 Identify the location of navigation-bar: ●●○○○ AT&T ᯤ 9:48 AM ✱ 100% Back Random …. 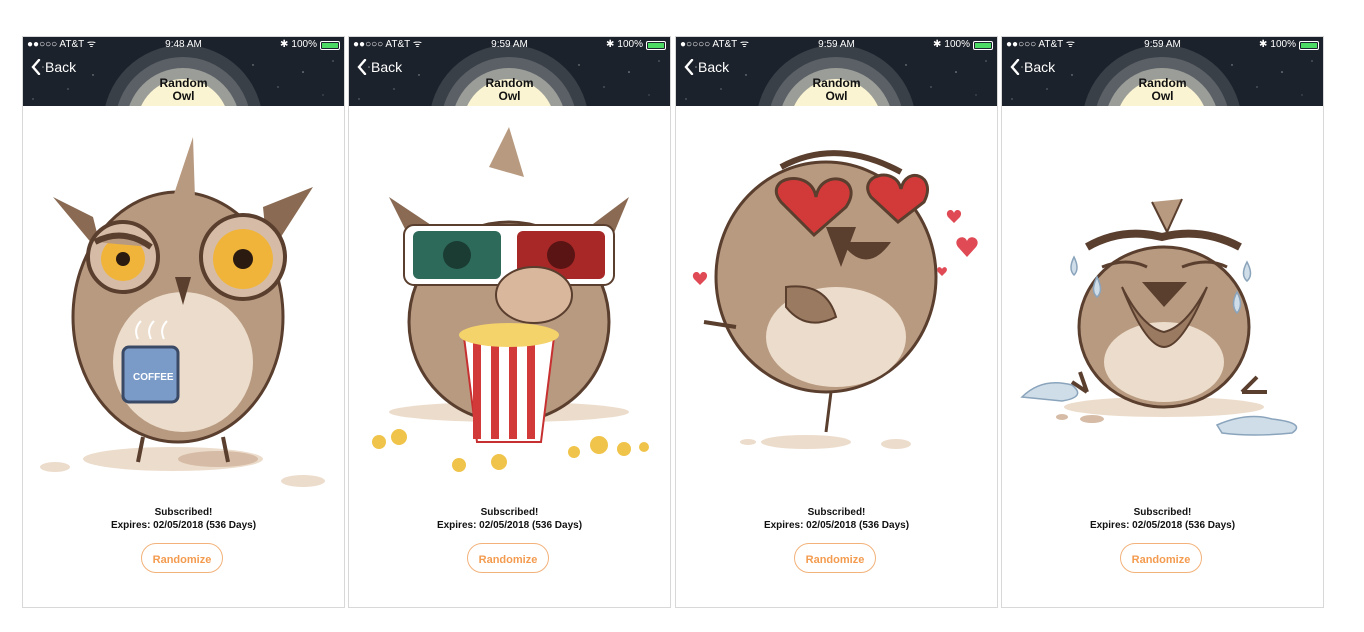
(183, 71).